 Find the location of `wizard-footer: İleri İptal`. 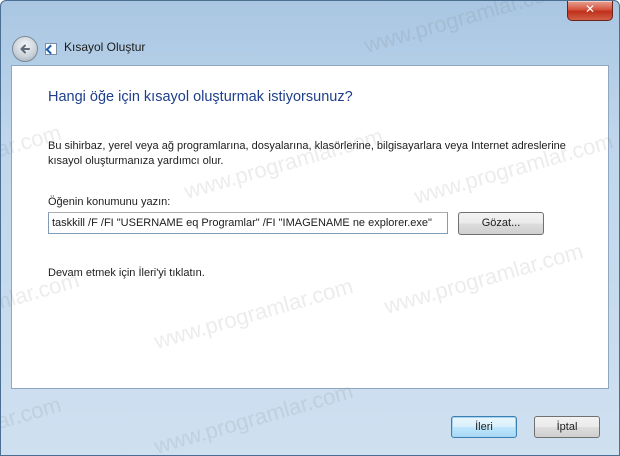

wizard-footer: İleri İptal is located at coordinates (310, 422).